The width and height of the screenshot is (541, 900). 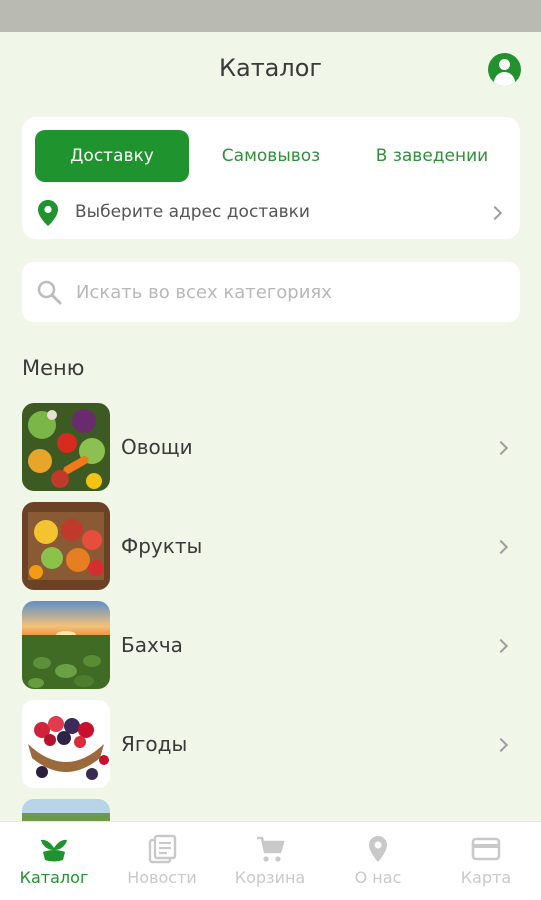 I want to click on menu-item-label: Ягоды, so click(x=154, y=744).